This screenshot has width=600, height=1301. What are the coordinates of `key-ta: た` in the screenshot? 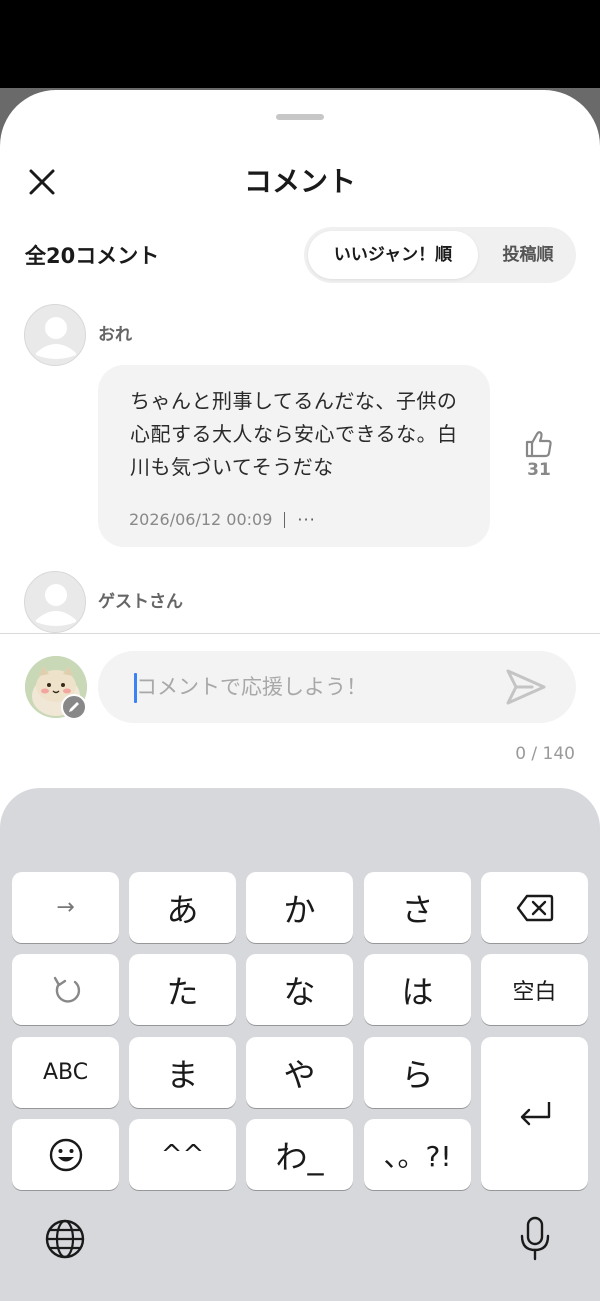 It's located at (182, 989).